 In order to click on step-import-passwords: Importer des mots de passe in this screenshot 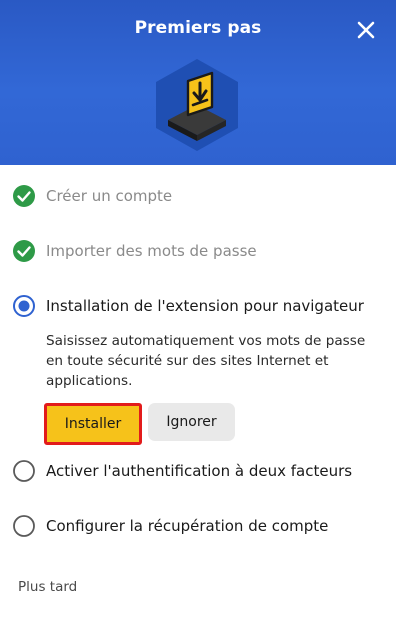, I will do `click(134, 251)`.